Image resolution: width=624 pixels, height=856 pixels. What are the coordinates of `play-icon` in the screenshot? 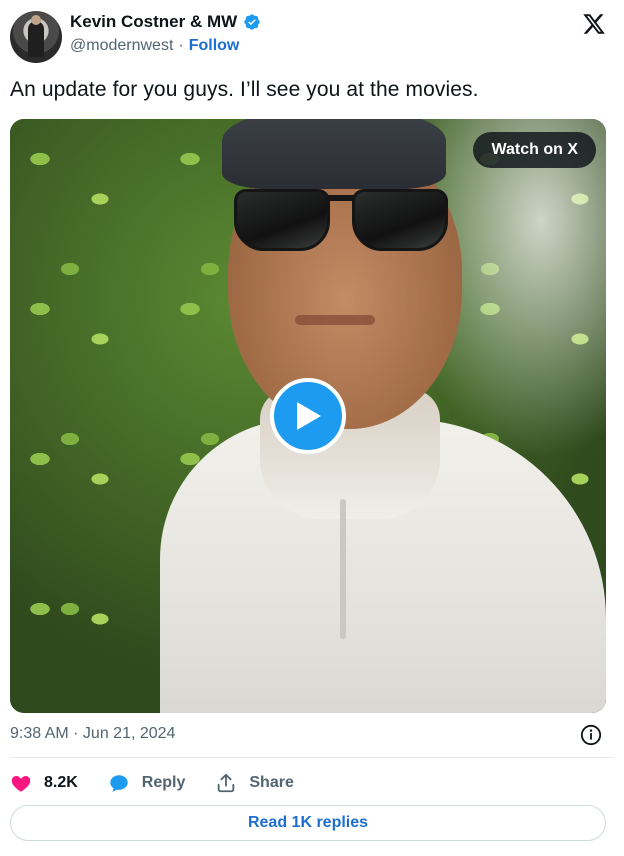 It's located at (309, 416).